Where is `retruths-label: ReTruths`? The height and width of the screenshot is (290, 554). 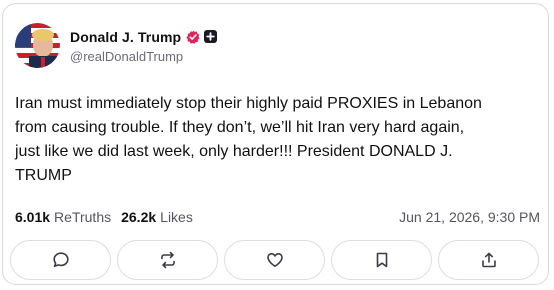 retruths-label: ReTruths is located at coordinates (83, 217).